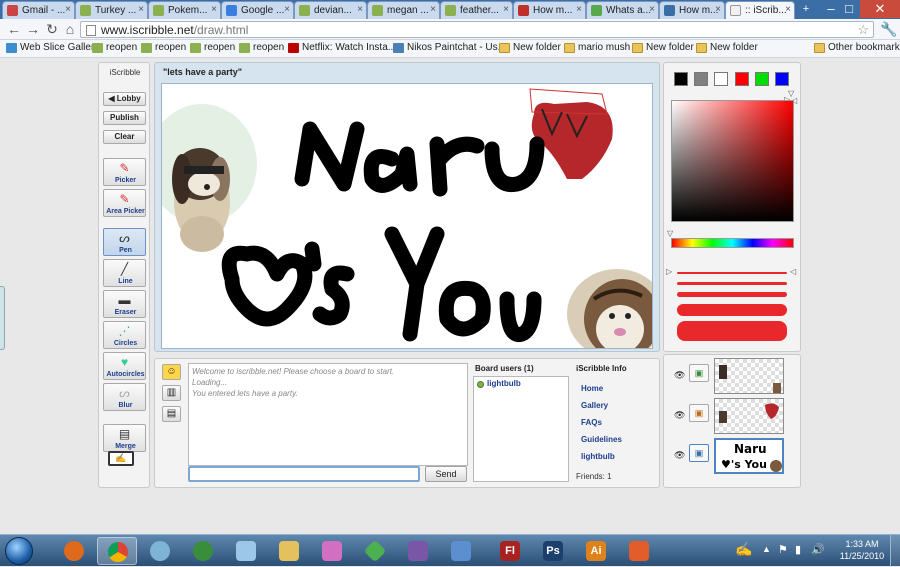 Image resolution: width=900 pixels, height=567 pixels. What do you see at coordinates (403, 10) in the screenshot?
I see `tab-megan: megan ... ×` at bounding box center [403, 10].